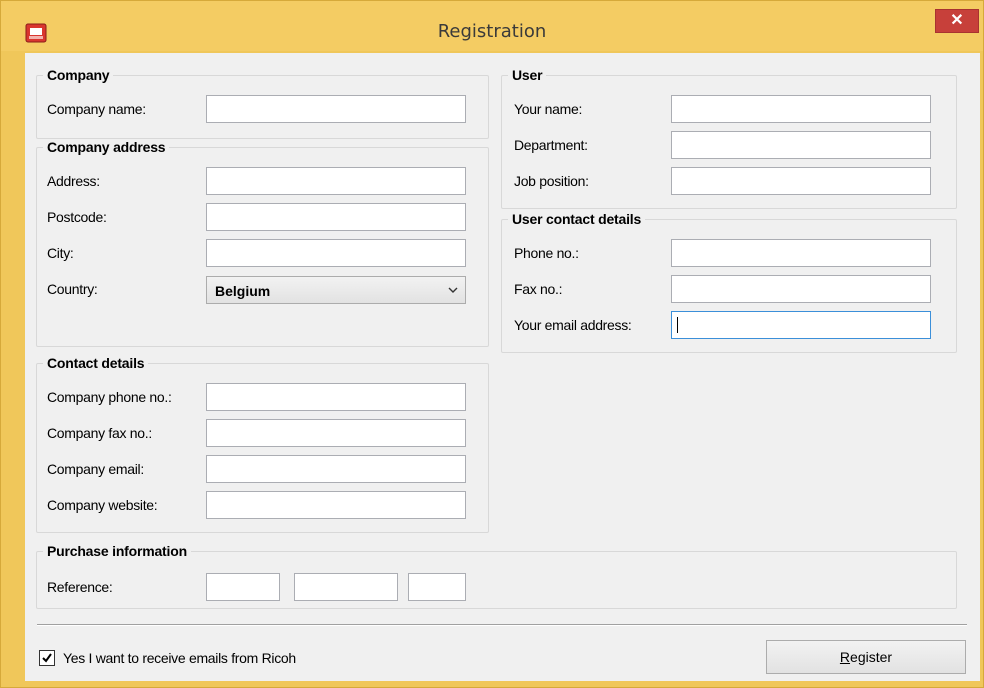  I want to click on contact-details-group-title: Contact details, so click(96, 363).